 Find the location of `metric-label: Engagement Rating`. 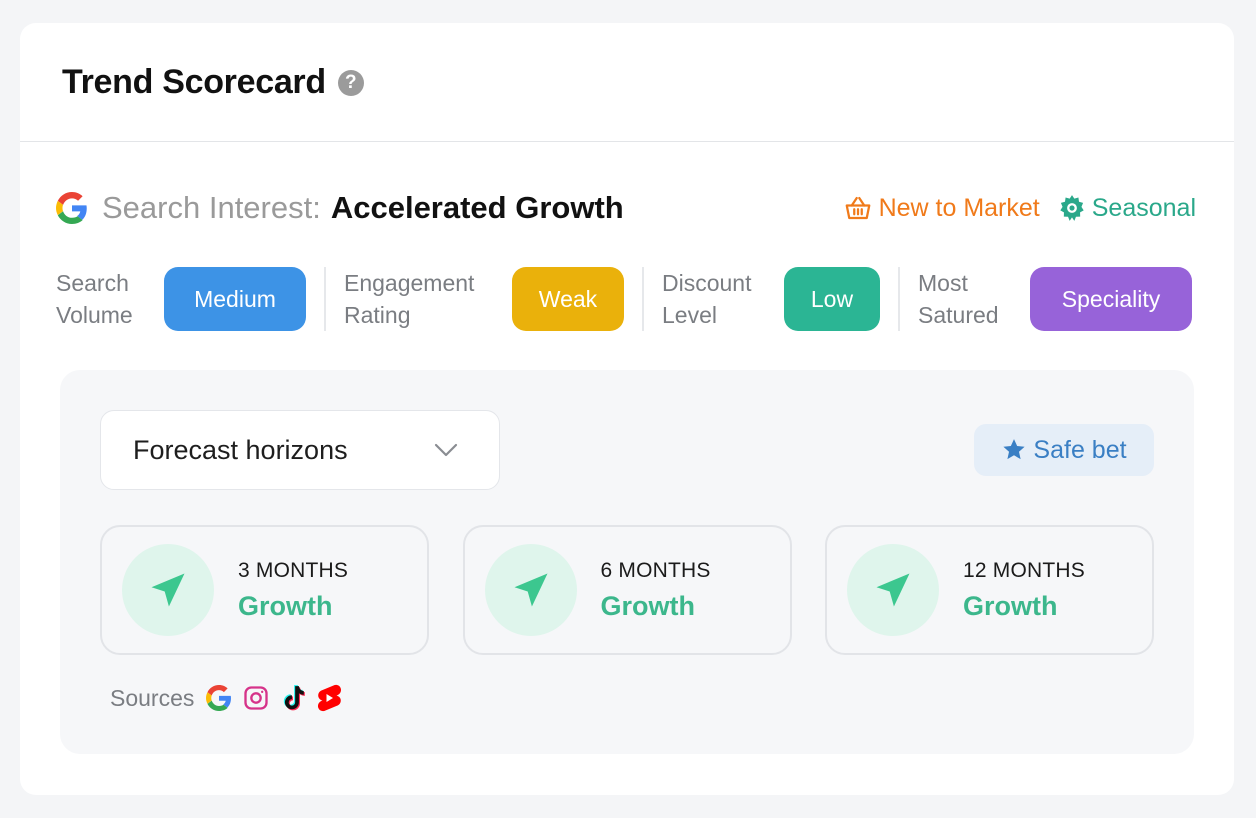

metric-label: Engagement Rating is located at coordinates (428, 299).